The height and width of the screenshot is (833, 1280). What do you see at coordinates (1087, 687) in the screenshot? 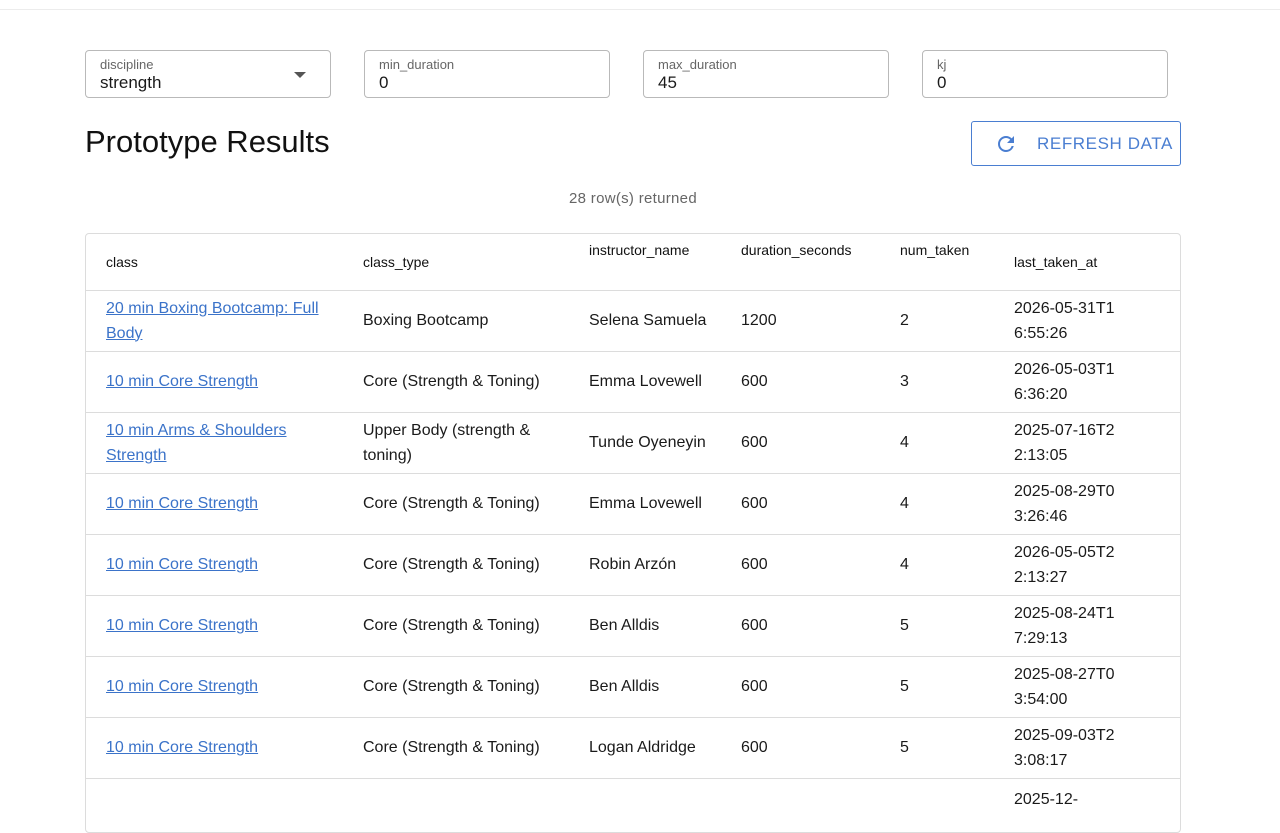
I see `cell-last-taken-at: 2025-08-27T03:54:00` at bounding box center [1087, 687].